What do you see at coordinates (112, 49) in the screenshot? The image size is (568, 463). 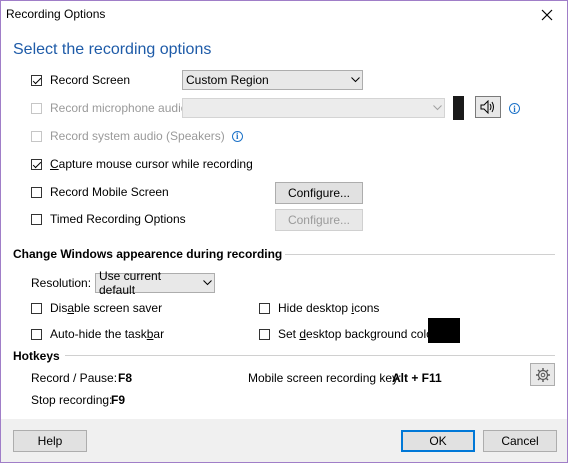 I see `page-heading: Select the recording options` at bounding box center [112, 49].